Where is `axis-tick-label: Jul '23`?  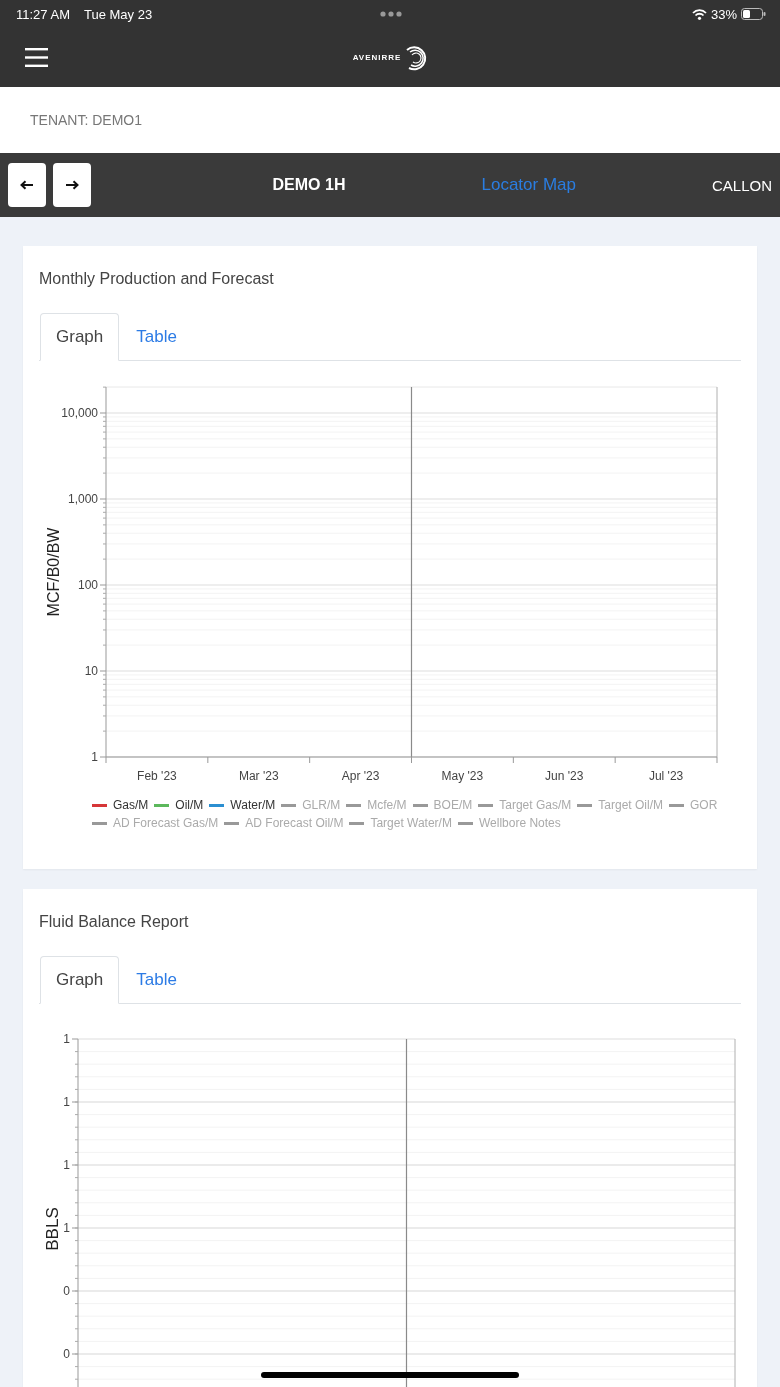 axis-tick-label: Jul '23 is located at coordinates (666, 776).